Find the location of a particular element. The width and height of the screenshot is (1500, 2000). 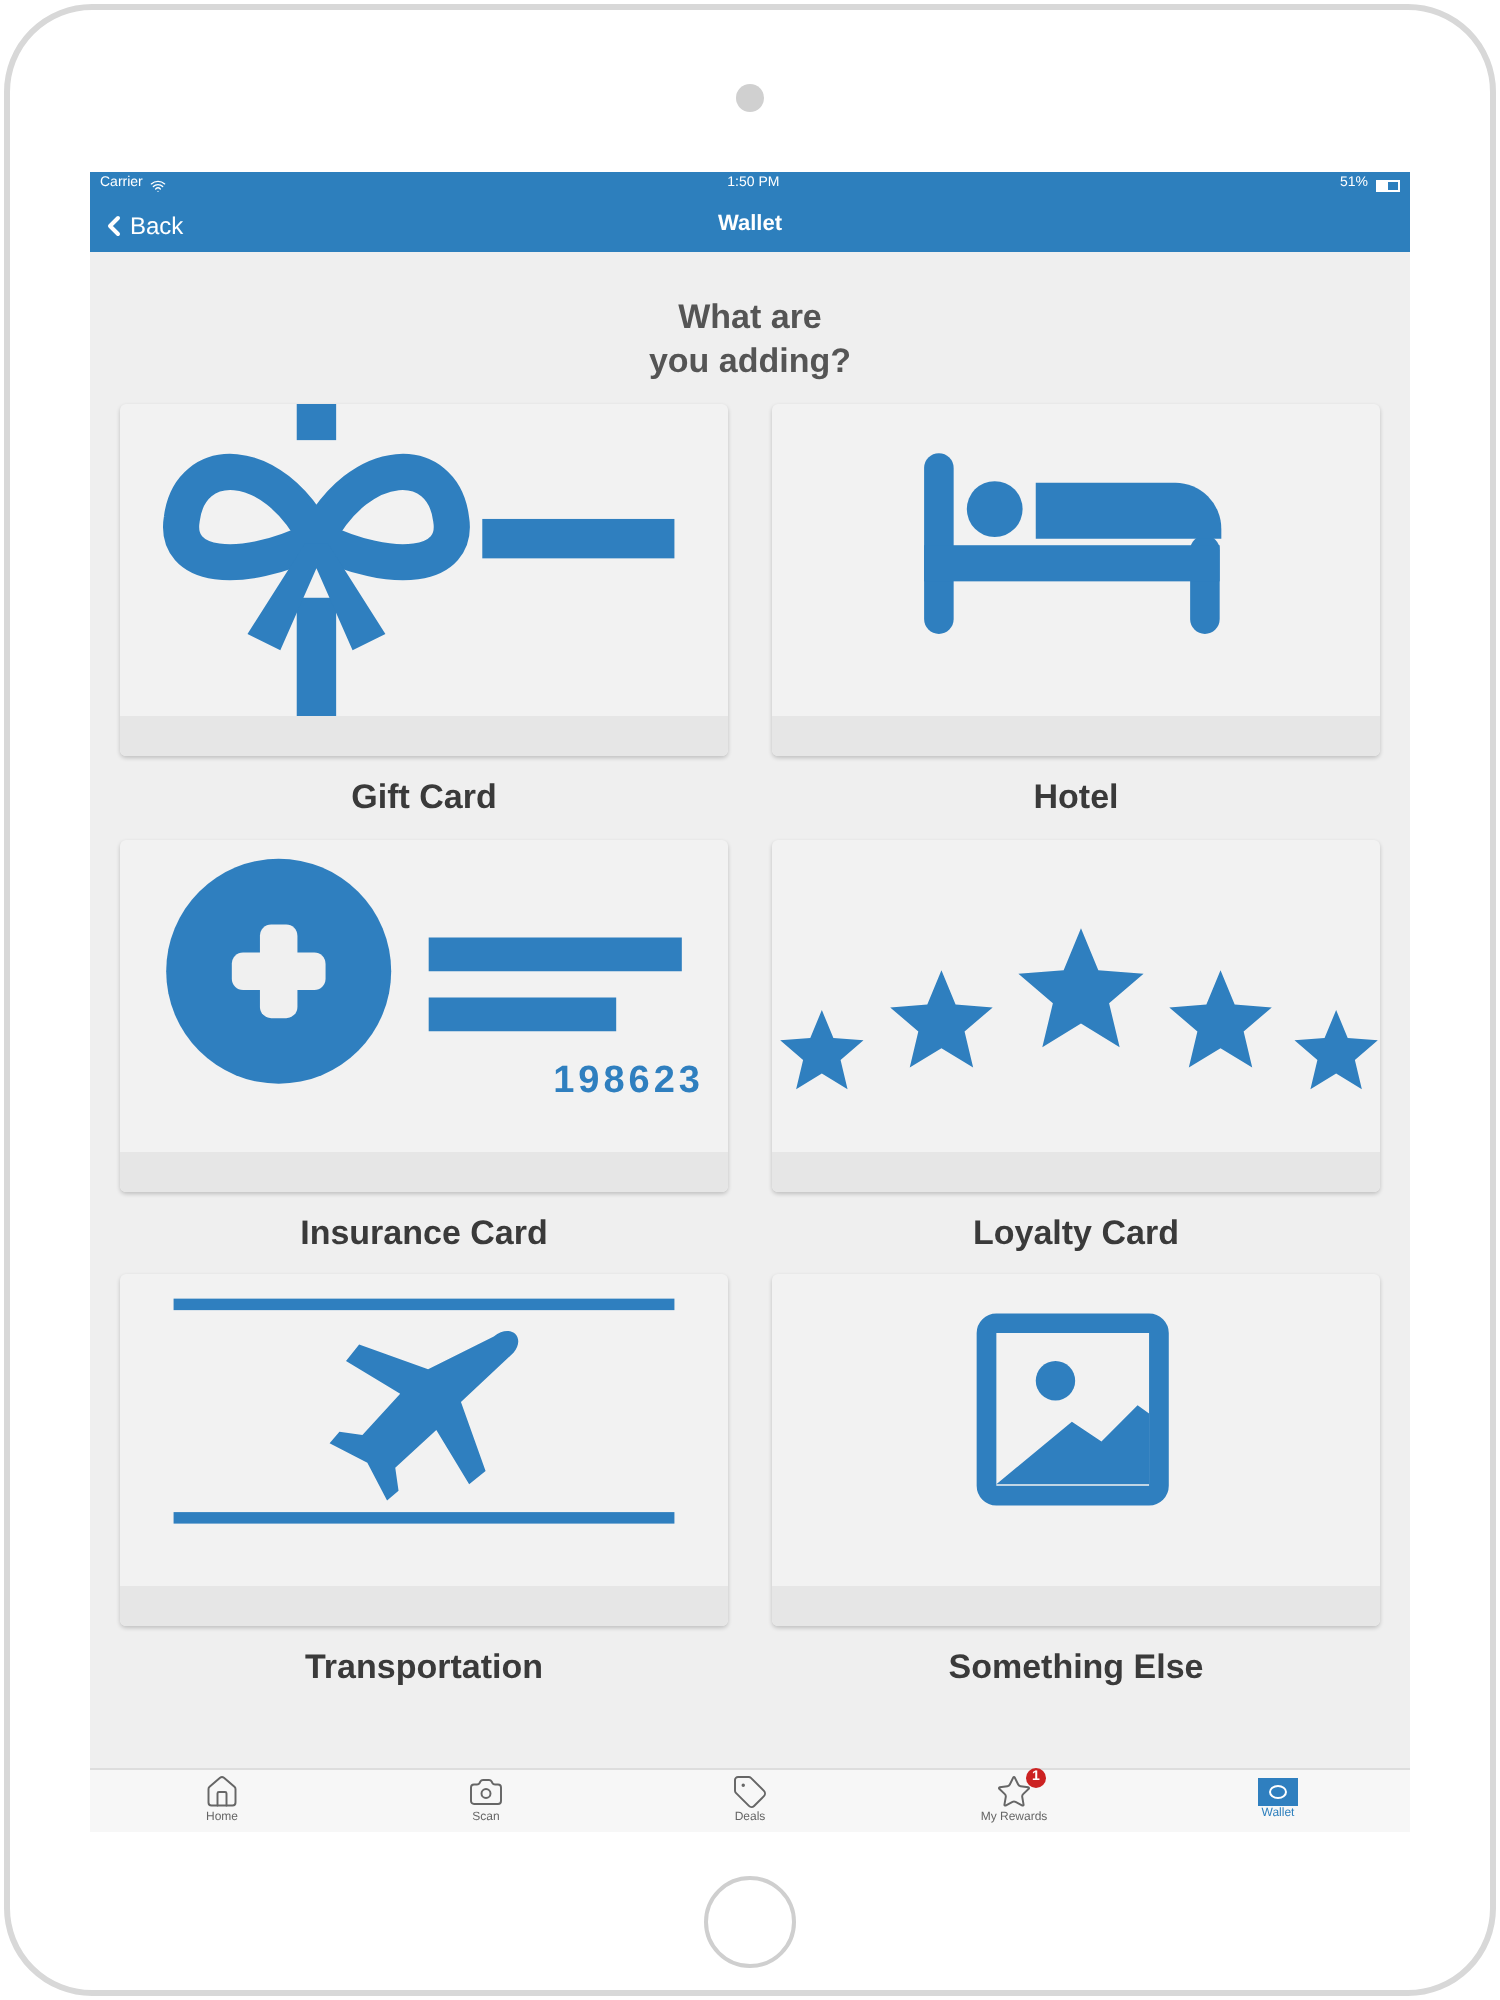

card-label: Loyalty Card is located at coordinates (1076, 1233).